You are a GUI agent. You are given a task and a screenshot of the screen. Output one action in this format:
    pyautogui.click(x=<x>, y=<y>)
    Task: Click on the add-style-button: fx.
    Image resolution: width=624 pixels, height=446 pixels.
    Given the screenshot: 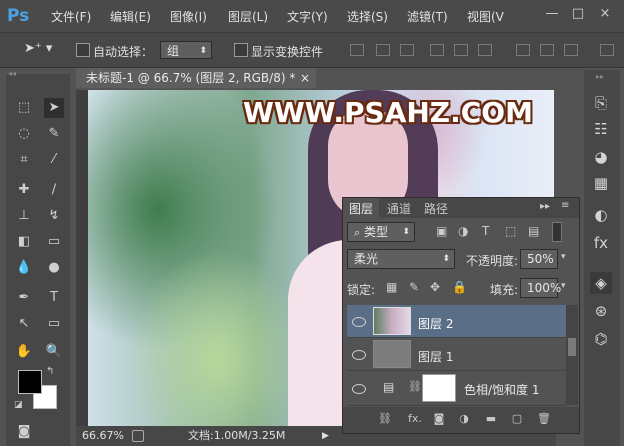 What is the action you would take?
    pyautogui.click(x=415, y=419)
    